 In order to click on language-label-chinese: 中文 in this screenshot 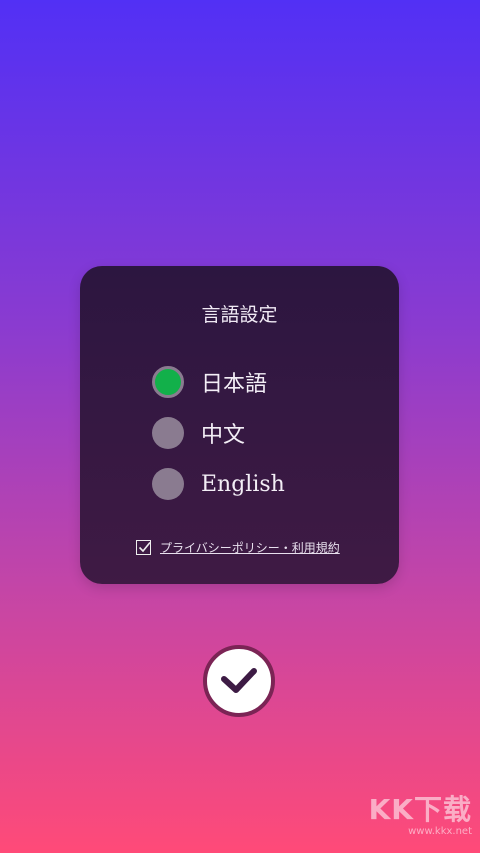, I will do `click(223, 435)`.